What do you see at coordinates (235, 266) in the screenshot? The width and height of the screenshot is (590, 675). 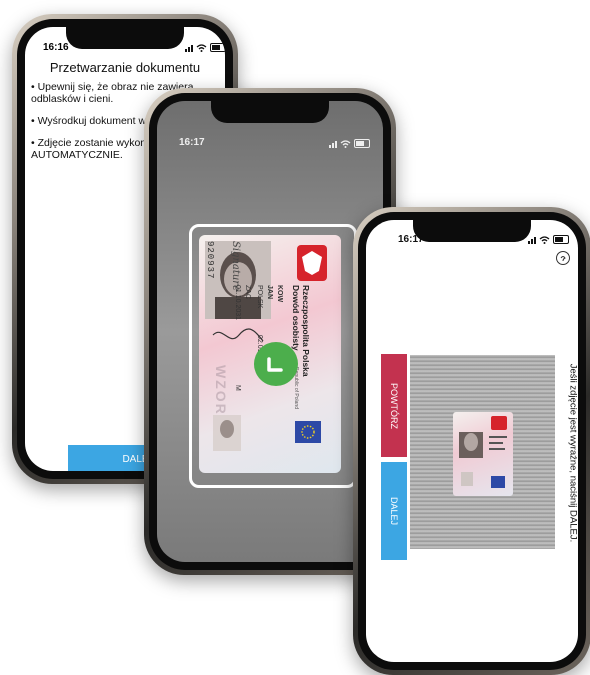 I see `card-signature: Signature` at bounding box center [235, 266].